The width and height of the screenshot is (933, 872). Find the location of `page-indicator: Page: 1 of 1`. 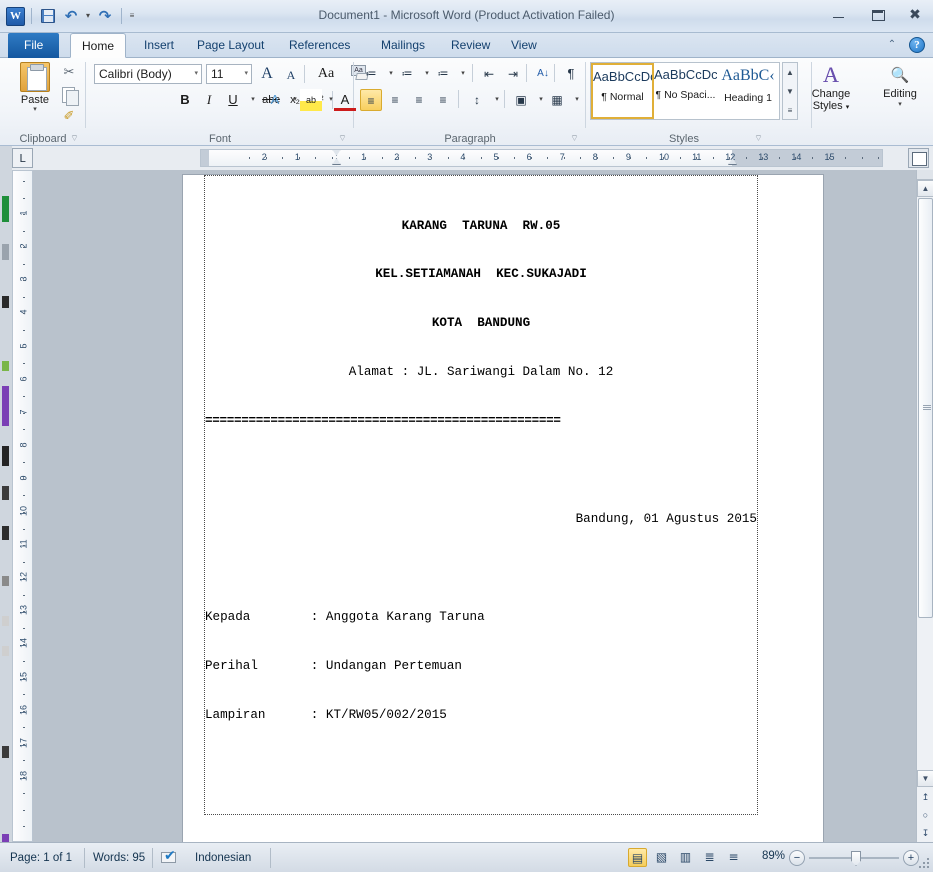

page-indicator: Page: 1 of 1 is located at coordinates (41, 858).